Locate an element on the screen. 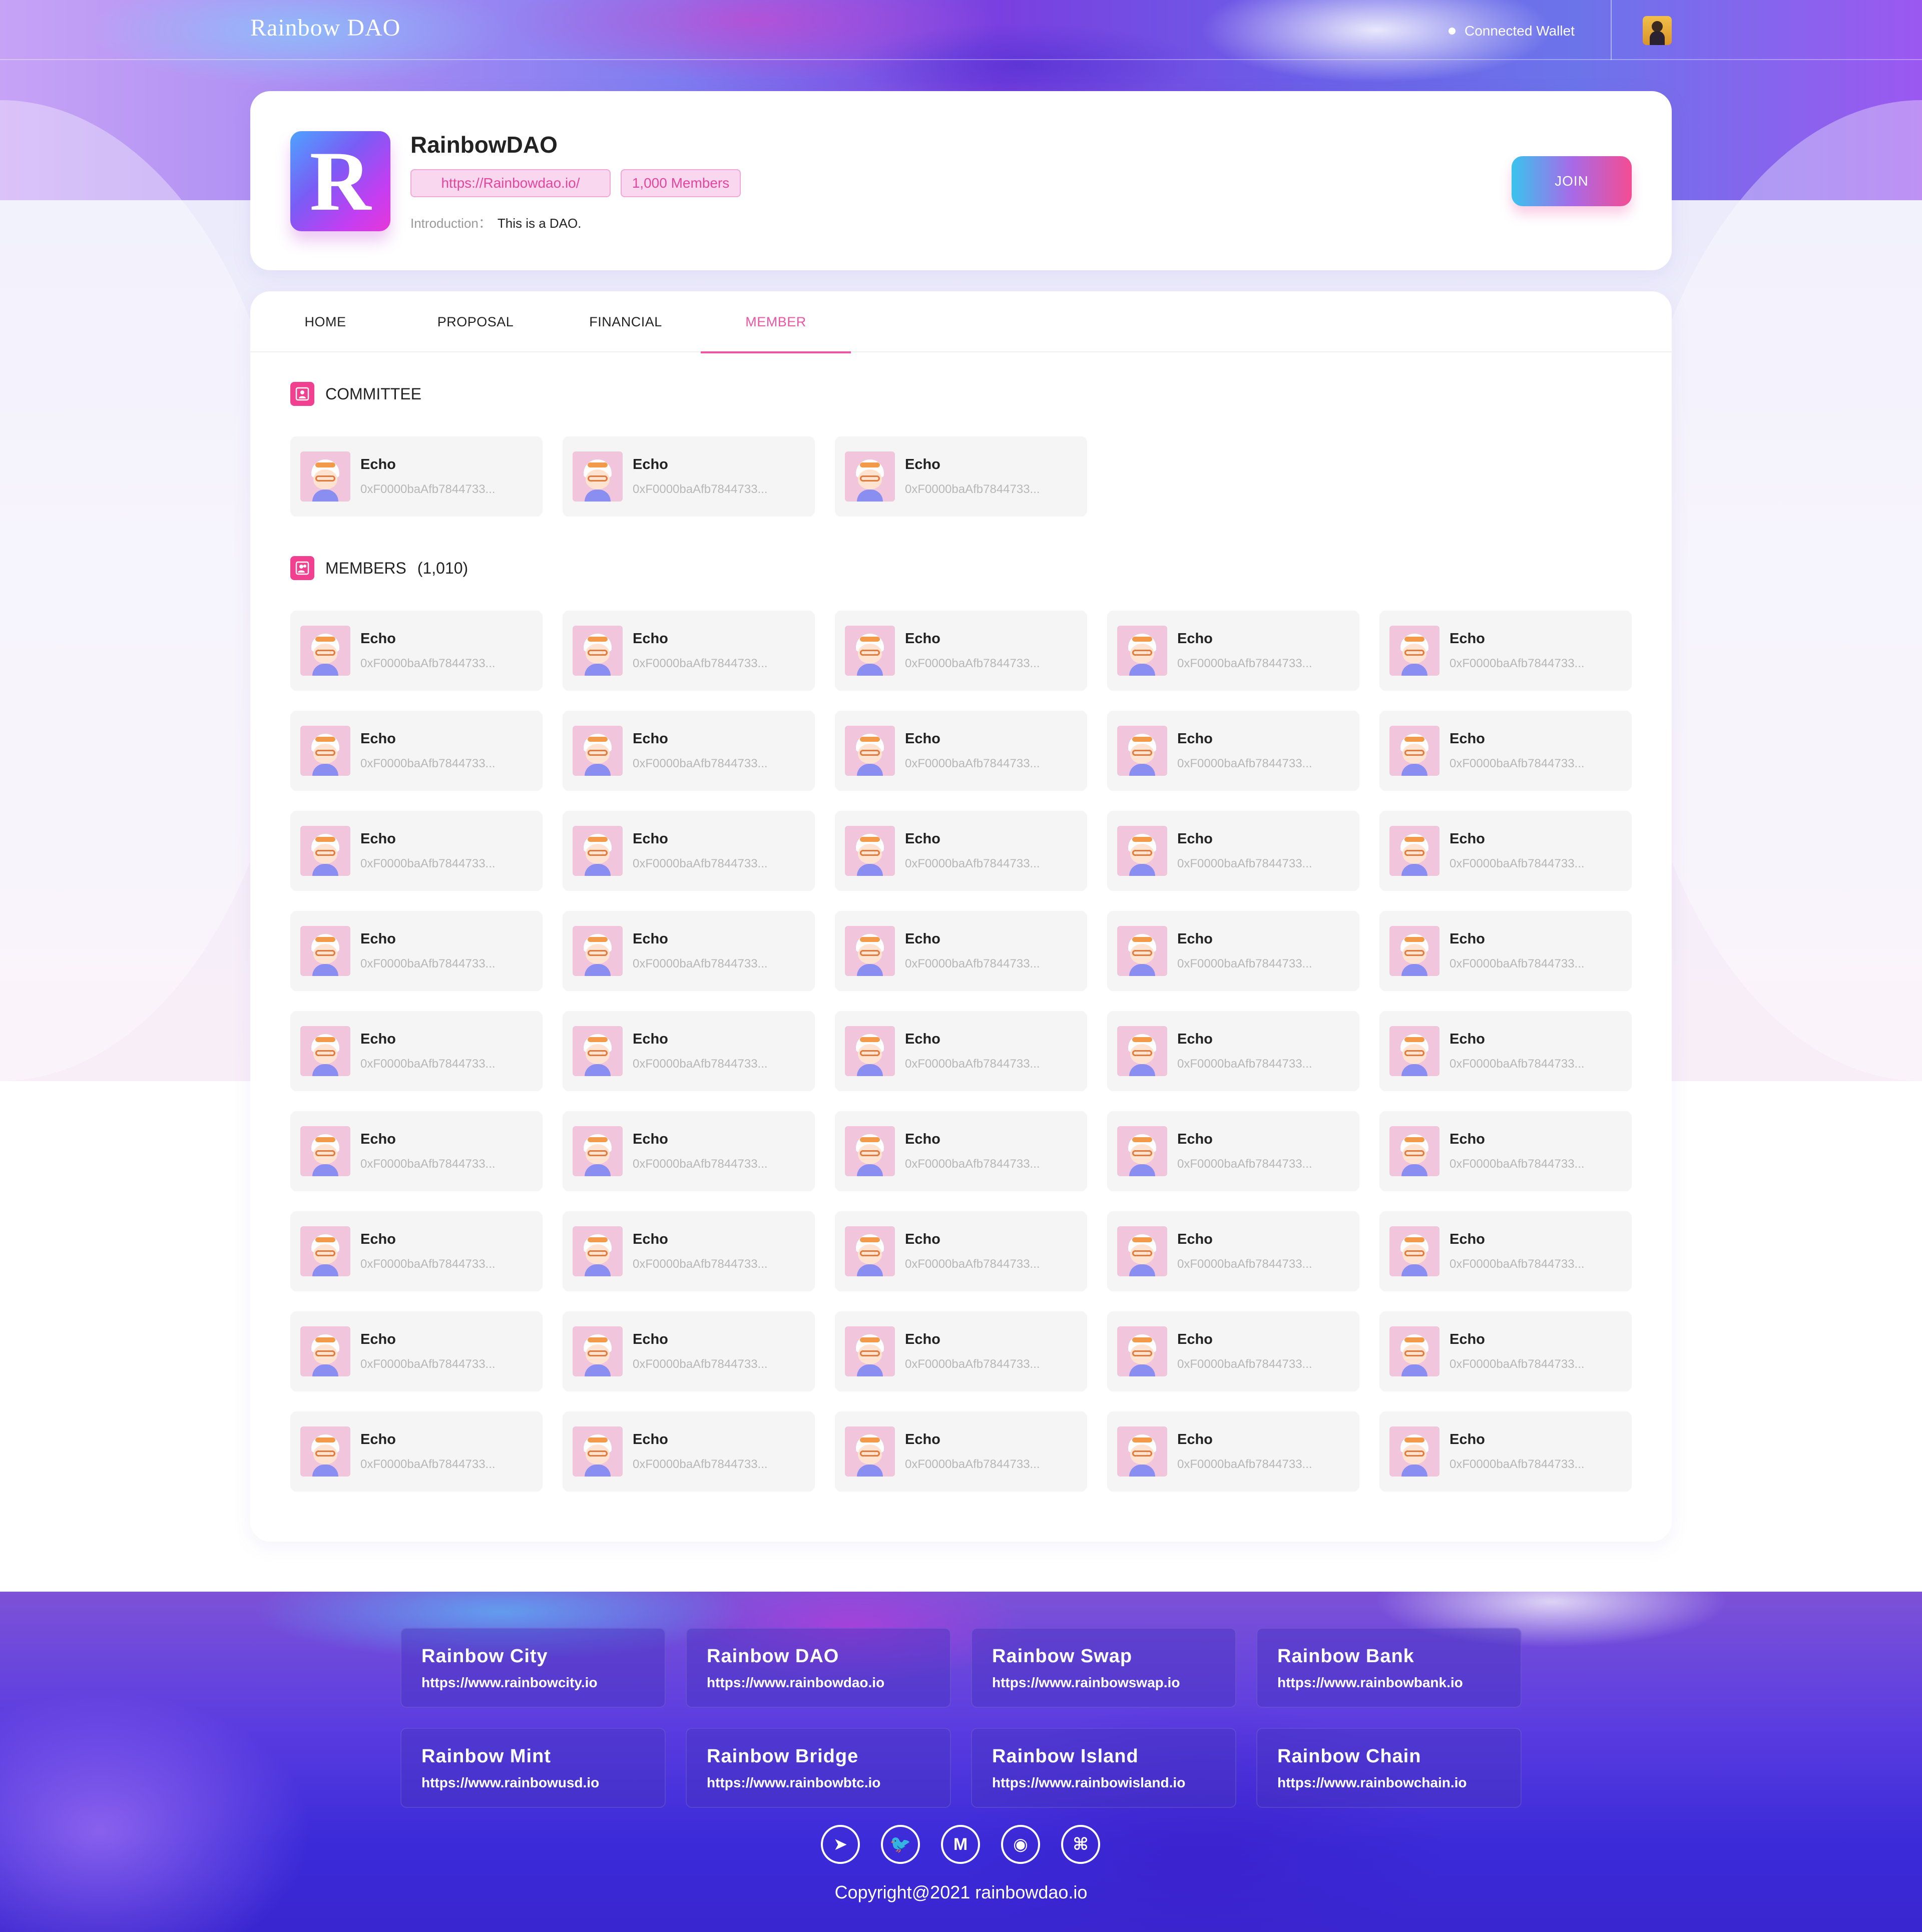 The width and height of the screenshot is (1922, 1932). tab-home: HOME is located at coordinates (325, 321).